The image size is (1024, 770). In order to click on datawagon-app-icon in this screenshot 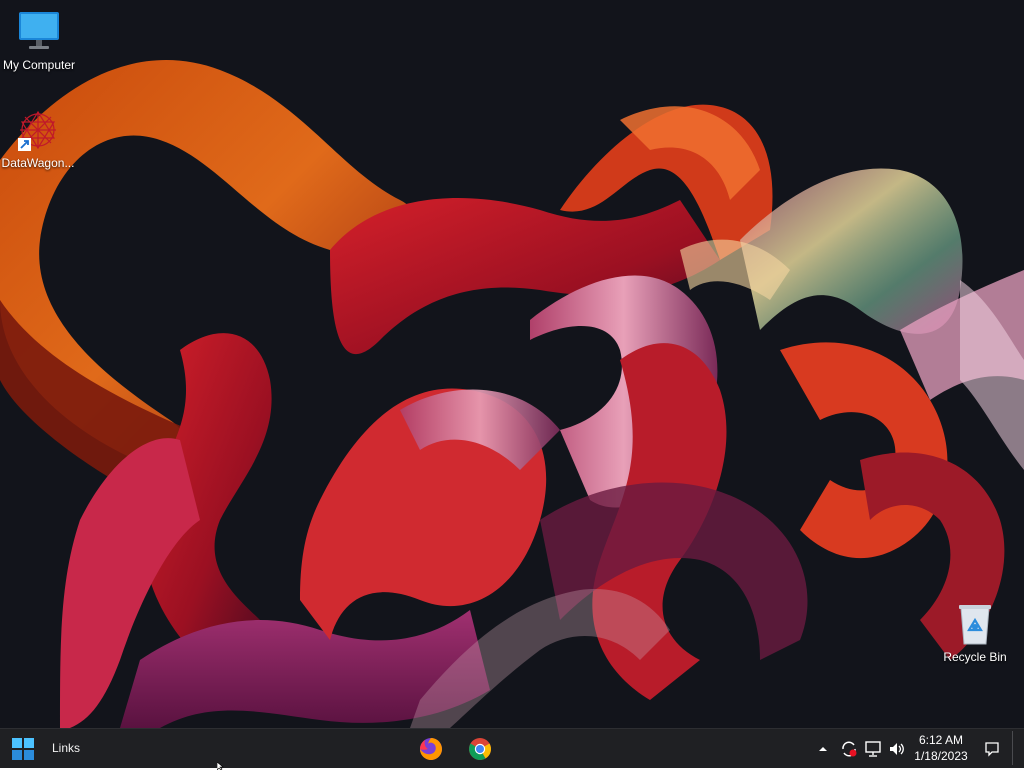, I will do `click(38, 130)`.